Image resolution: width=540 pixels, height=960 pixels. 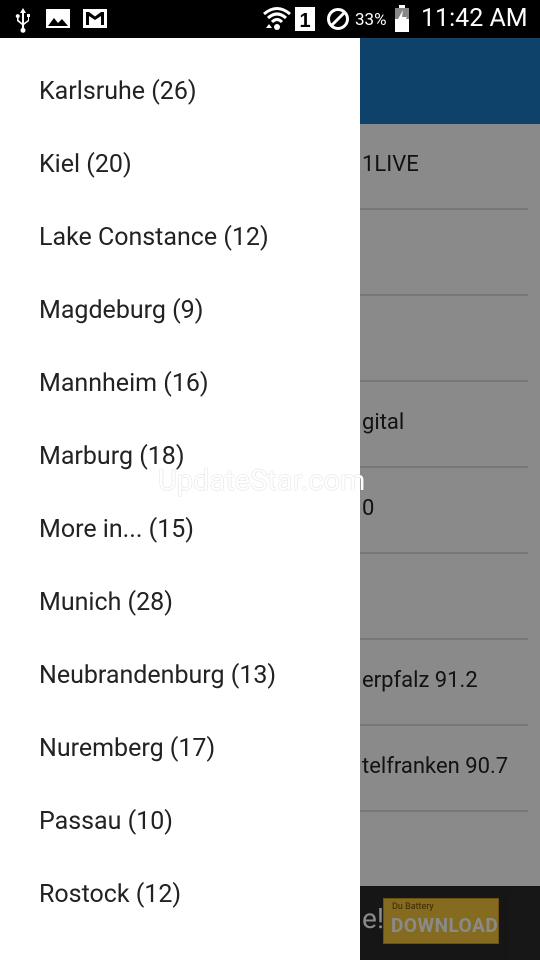 I want to click on battery-charging-icon, so click(x=402, y=21).